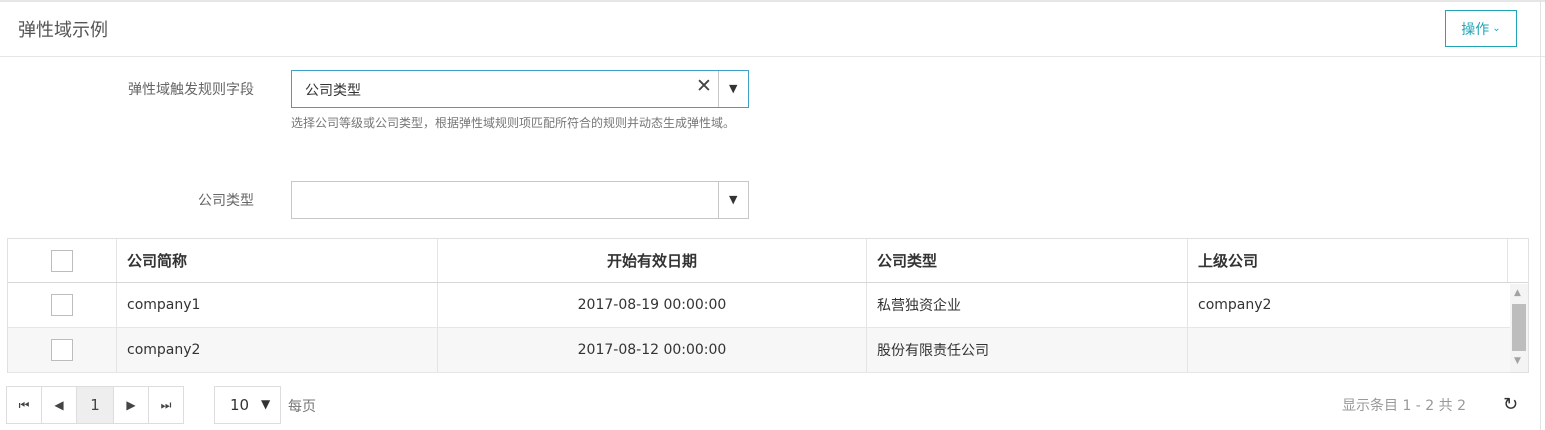 The width and height of the screenshot is (1545, 430). Describe the element at coordinates (277, 305) in the screenshot. I see `cell-name: company1` at that location.